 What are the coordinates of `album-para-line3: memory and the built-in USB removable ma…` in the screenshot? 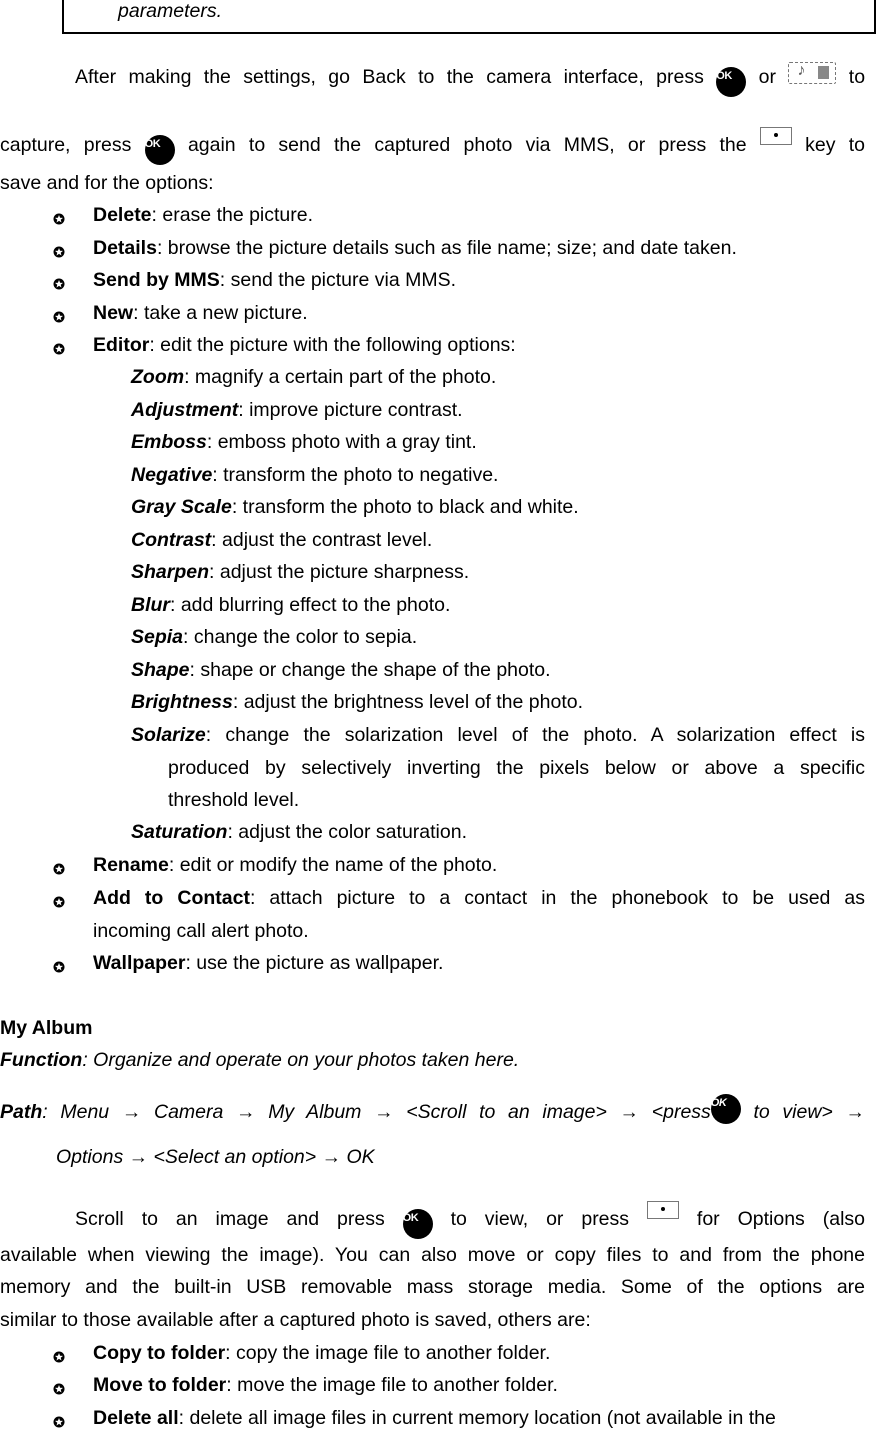 It's located at (432, 1287).